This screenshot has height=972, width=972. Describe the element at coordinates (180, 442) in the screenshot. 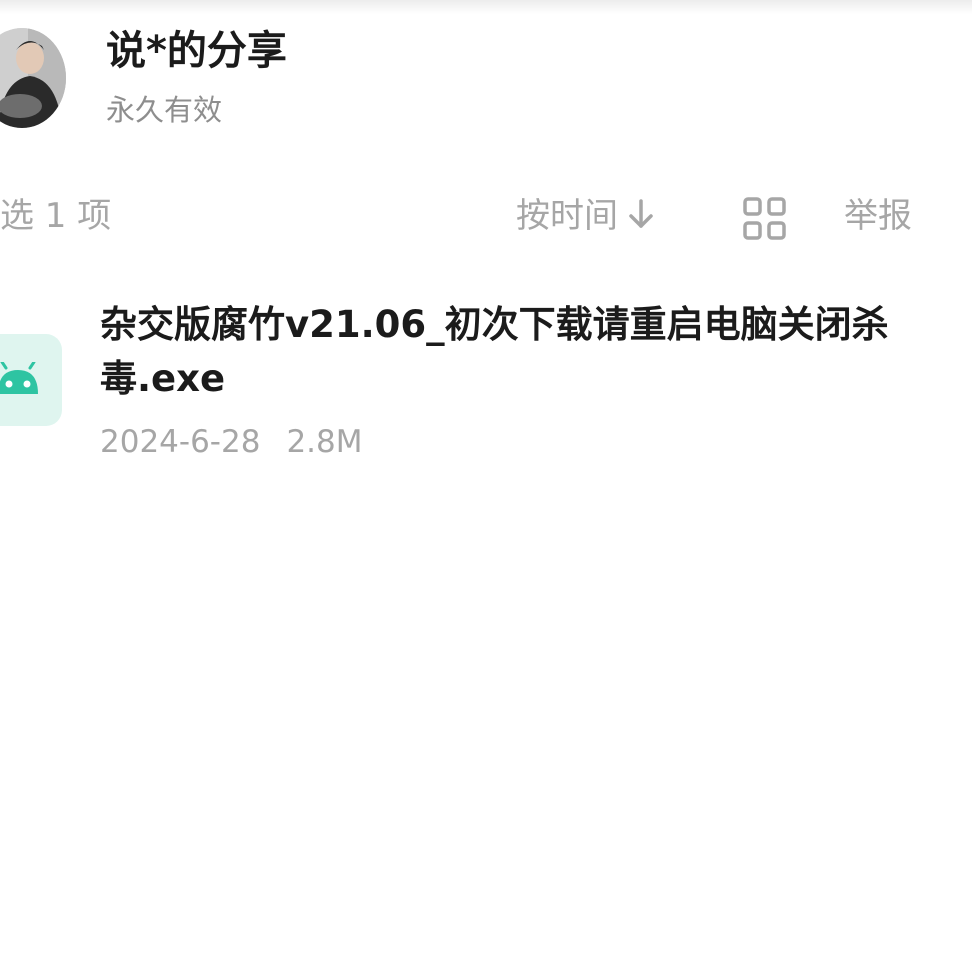

I see `file-date: 2024-6-28` at that location.